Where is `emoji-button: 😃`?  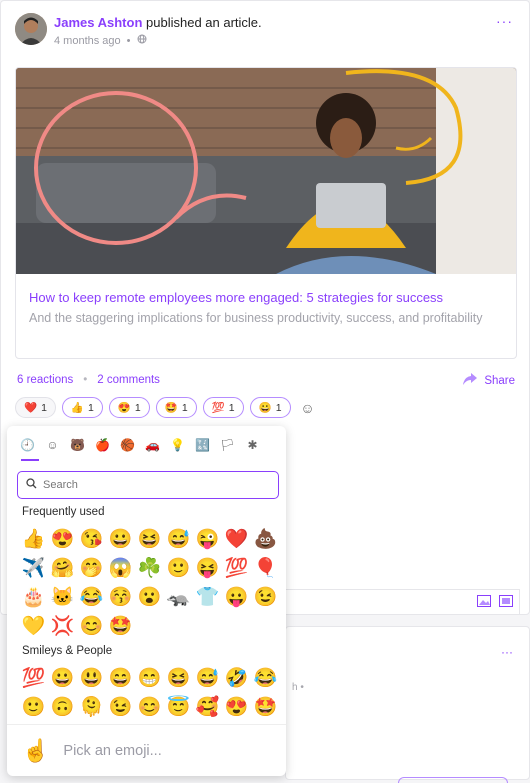
emoji-button: 😃 is located at coordinates (91, 677).